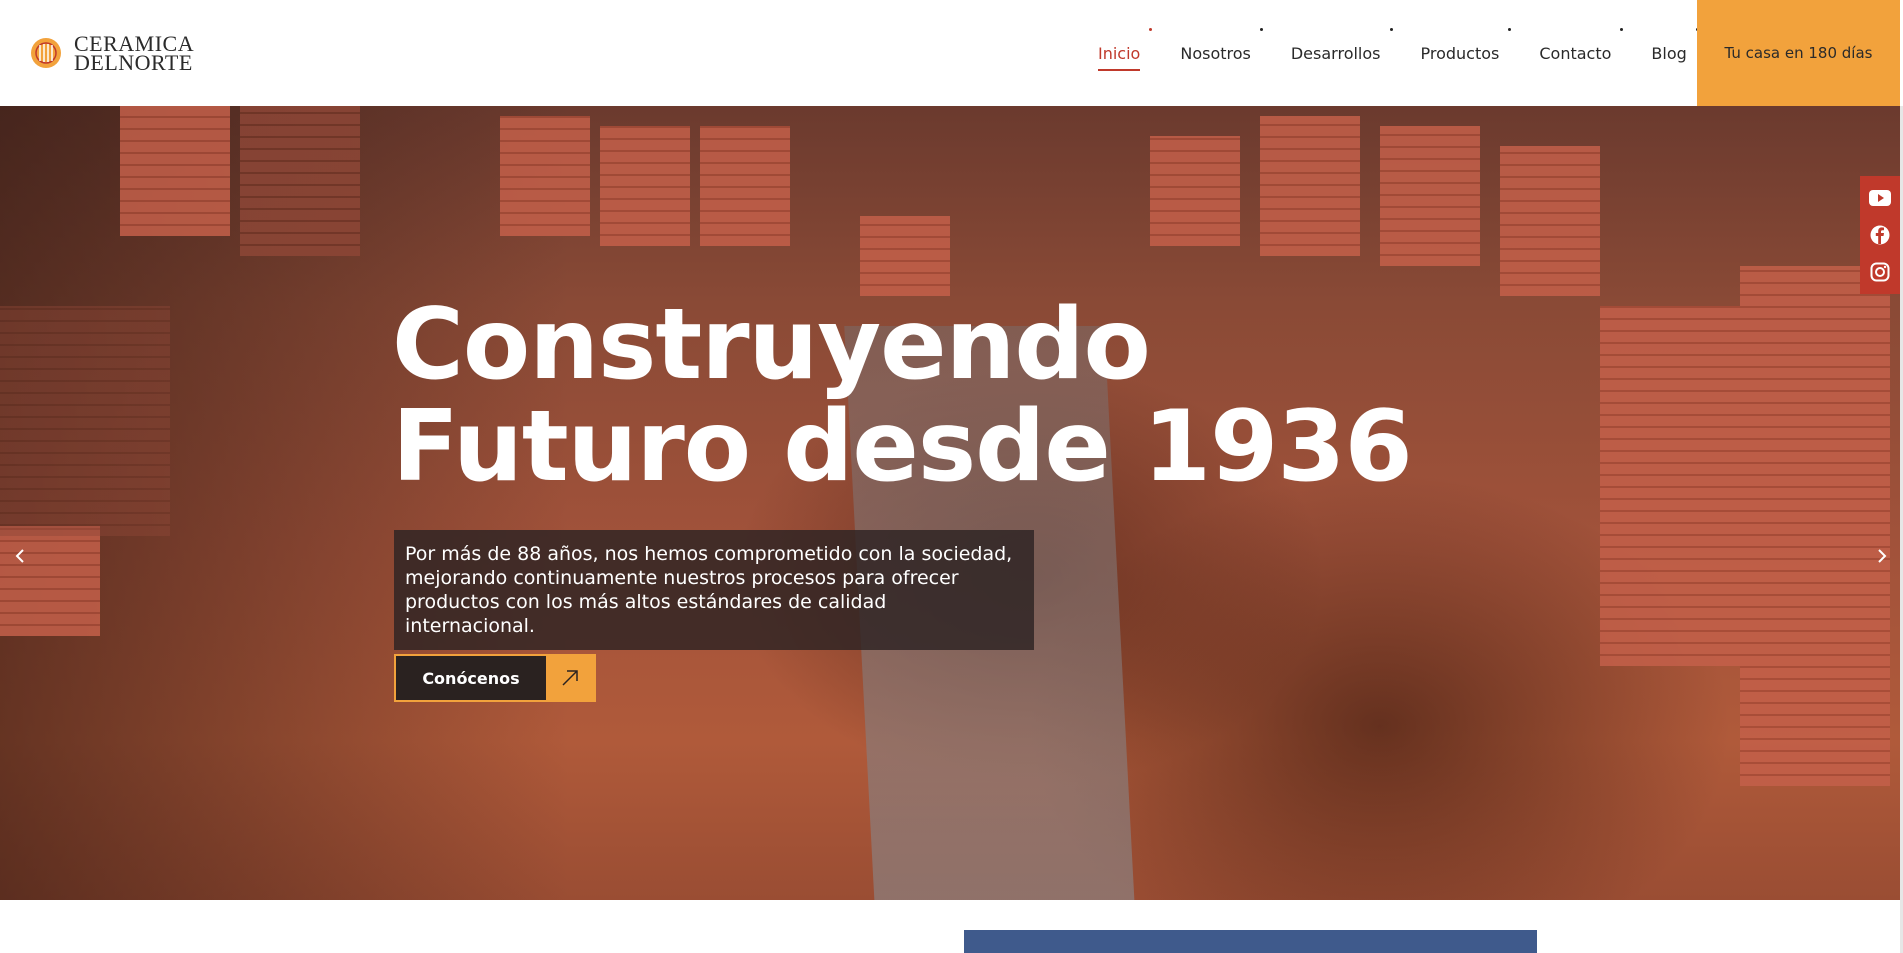 The image size is (1903, 953). I want to click on arrow-up-right-icon, so click(570, 678).